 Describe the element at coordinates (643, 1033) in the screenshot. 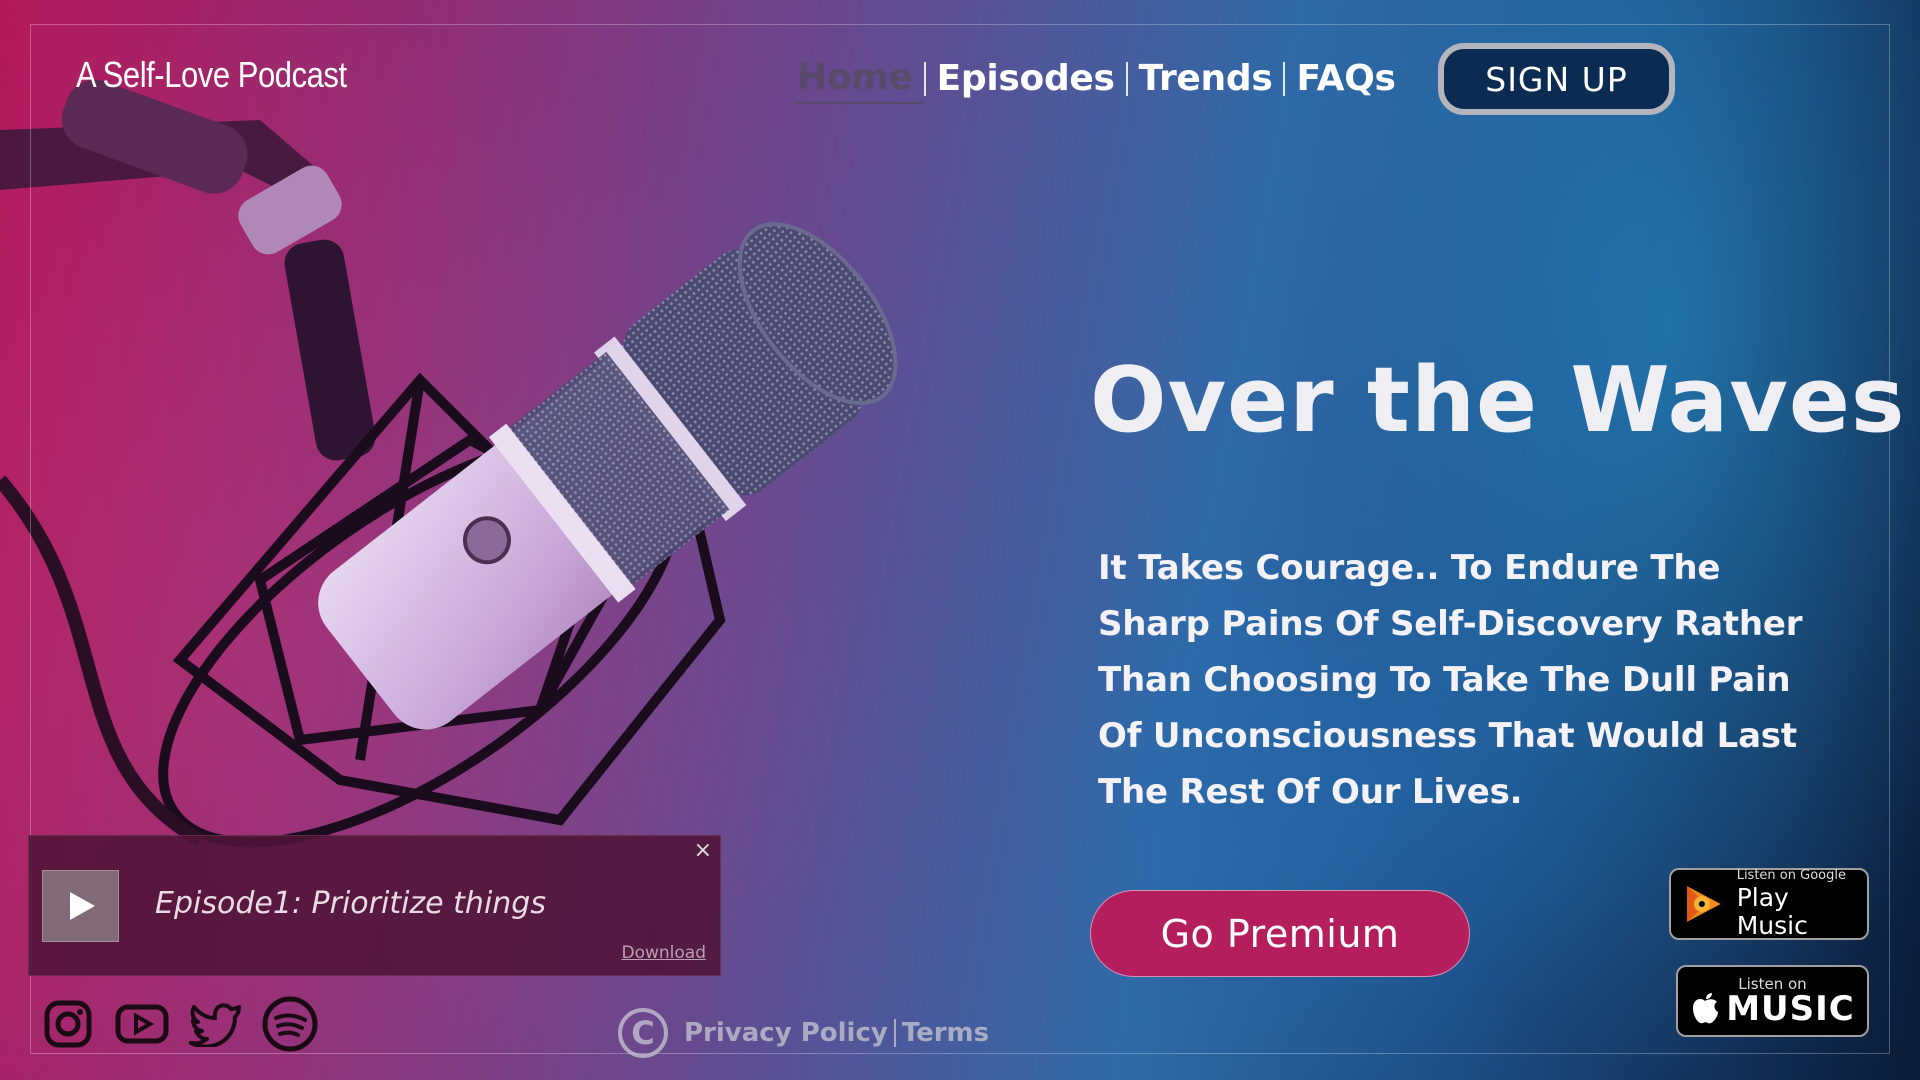

I see `copyright-icon: C` at that location.